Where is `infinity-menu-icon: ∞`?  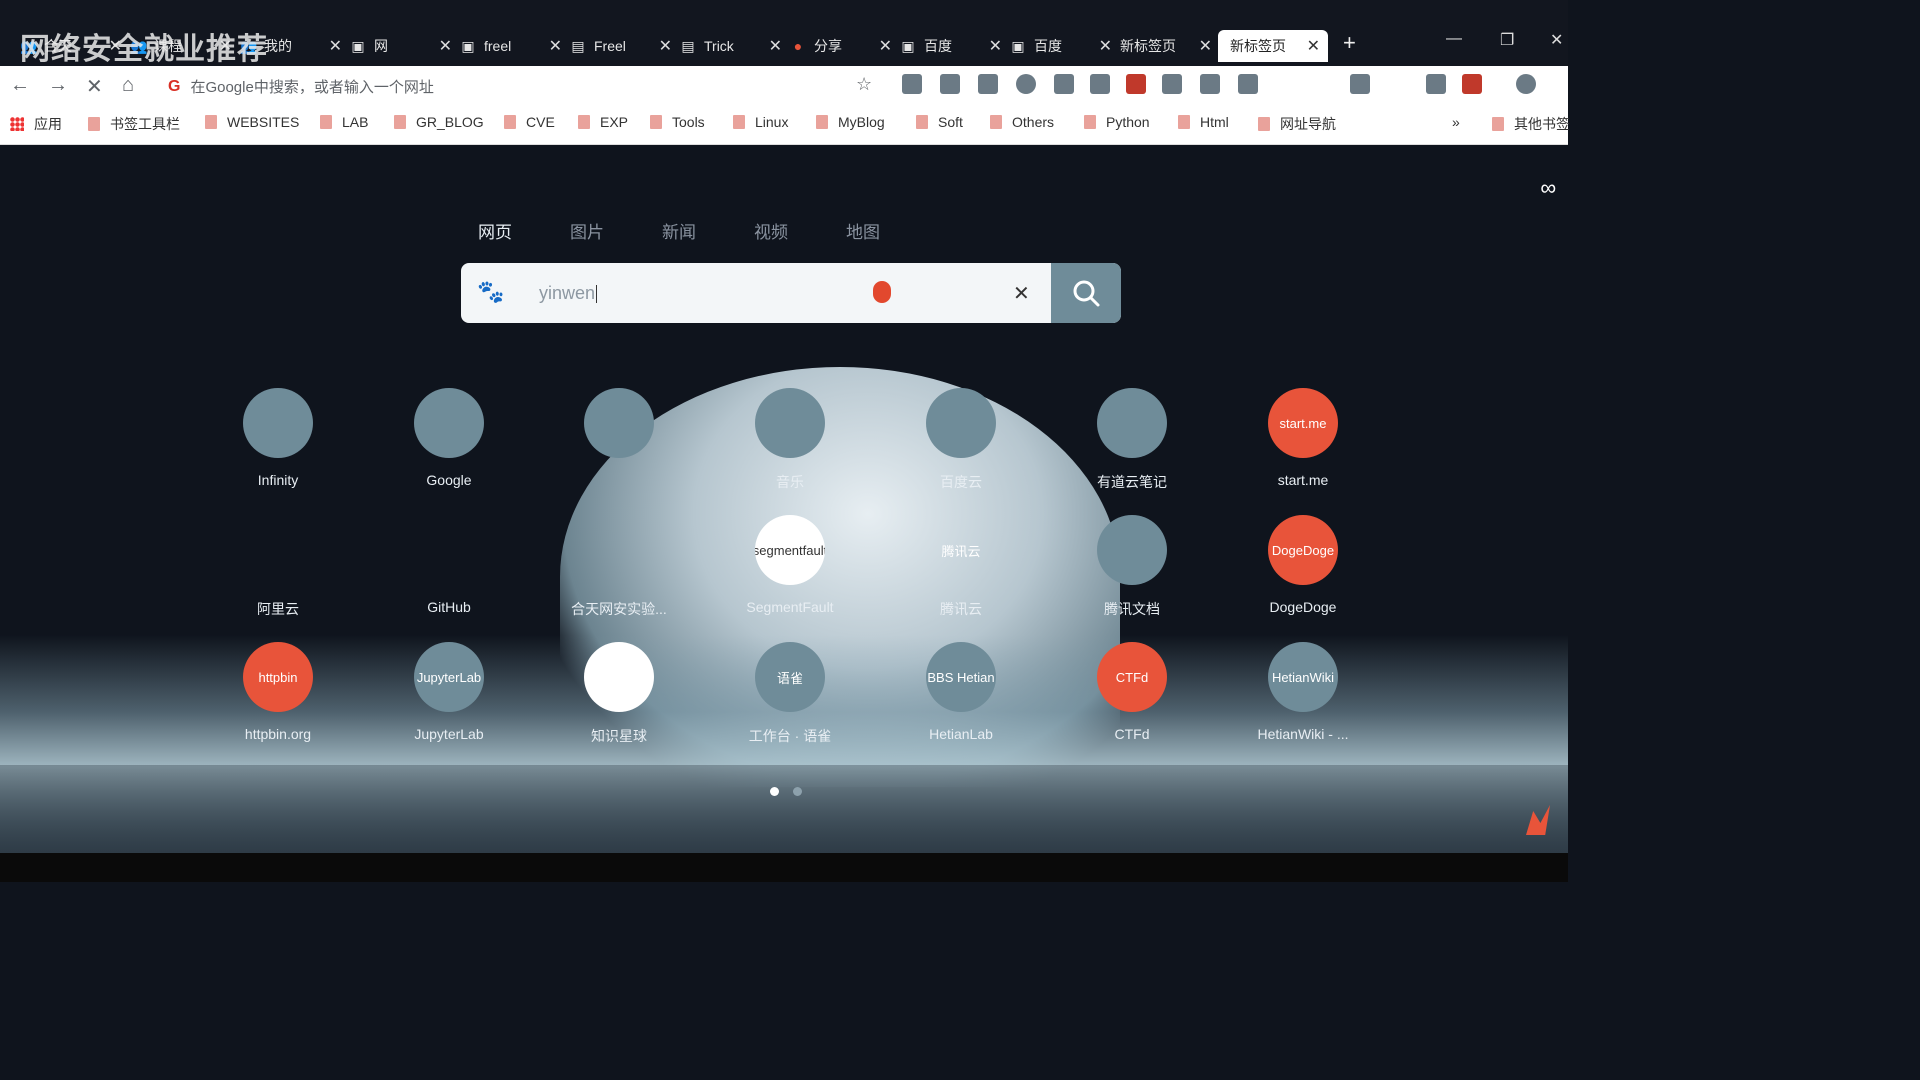 infinity-menu-icon: ∞ is located at coordinates (1548, 188).